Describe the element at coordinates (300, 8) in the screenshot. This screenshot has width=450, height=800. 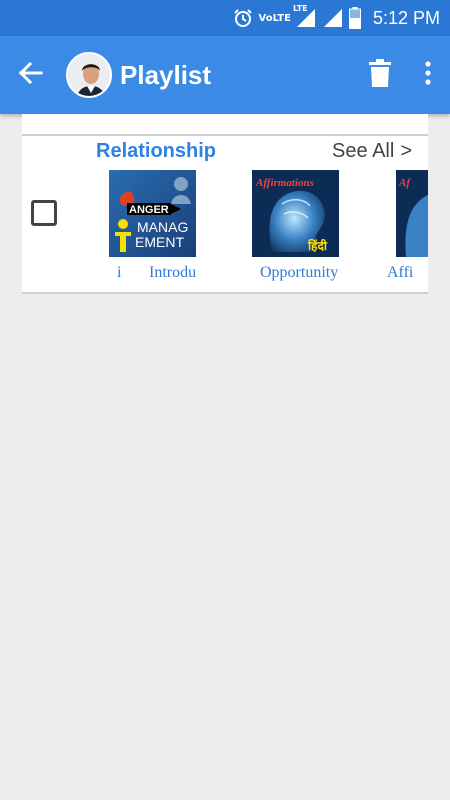
I see `lte-label: LTE` at that location.